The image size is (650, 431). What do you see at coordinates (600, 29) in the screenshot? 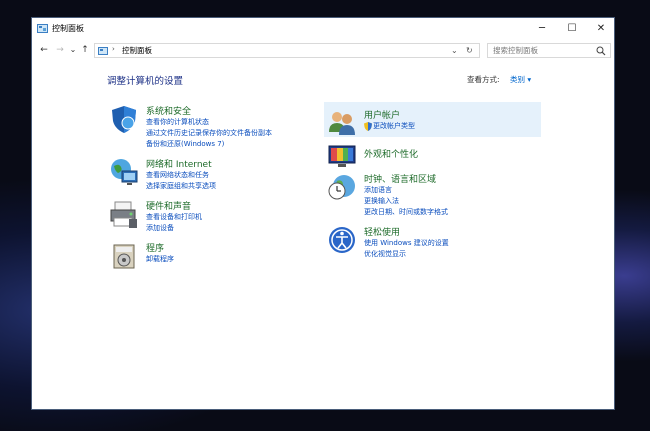
I see `close-button: ✕` at bounding box center [600, 29].